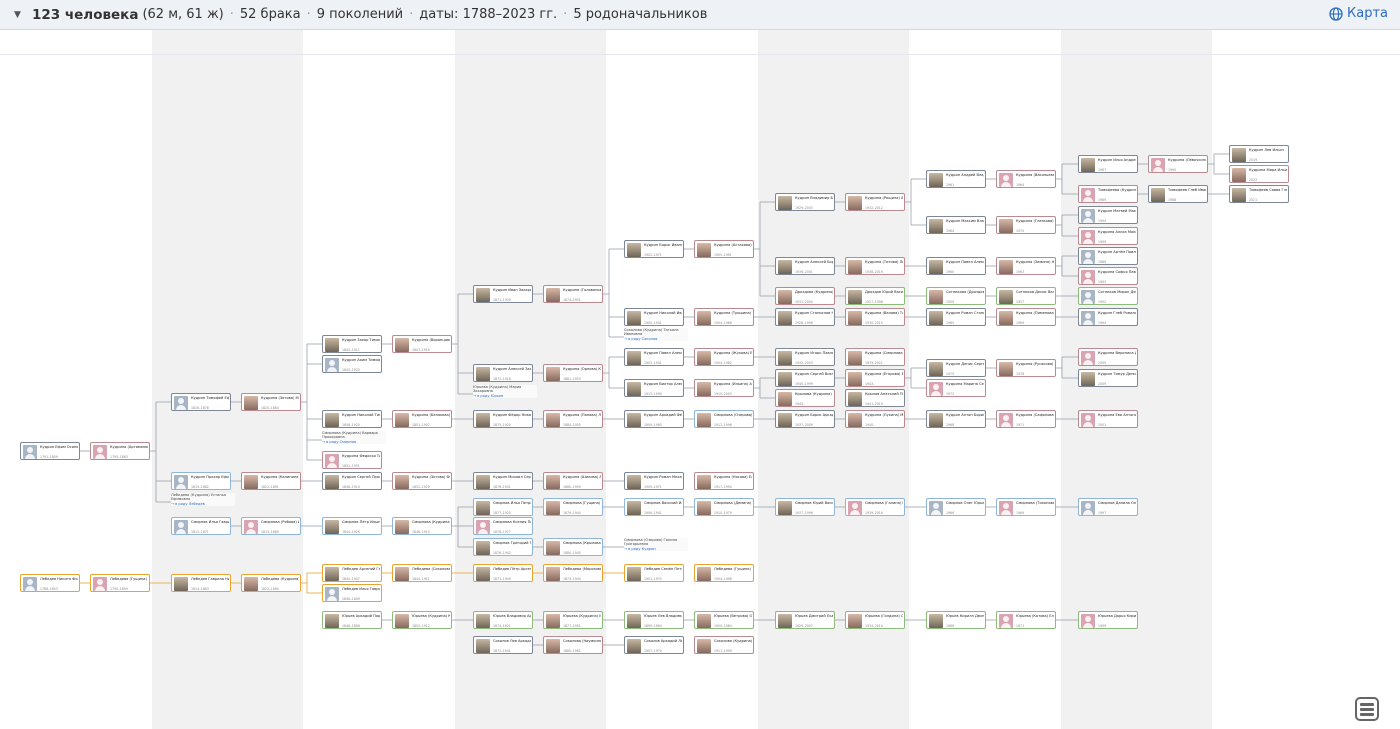 This screenshot has height=729, width=1400. I want to click on person-card: Кудрин Андрей Владимирович 1961, so click(956, 179).